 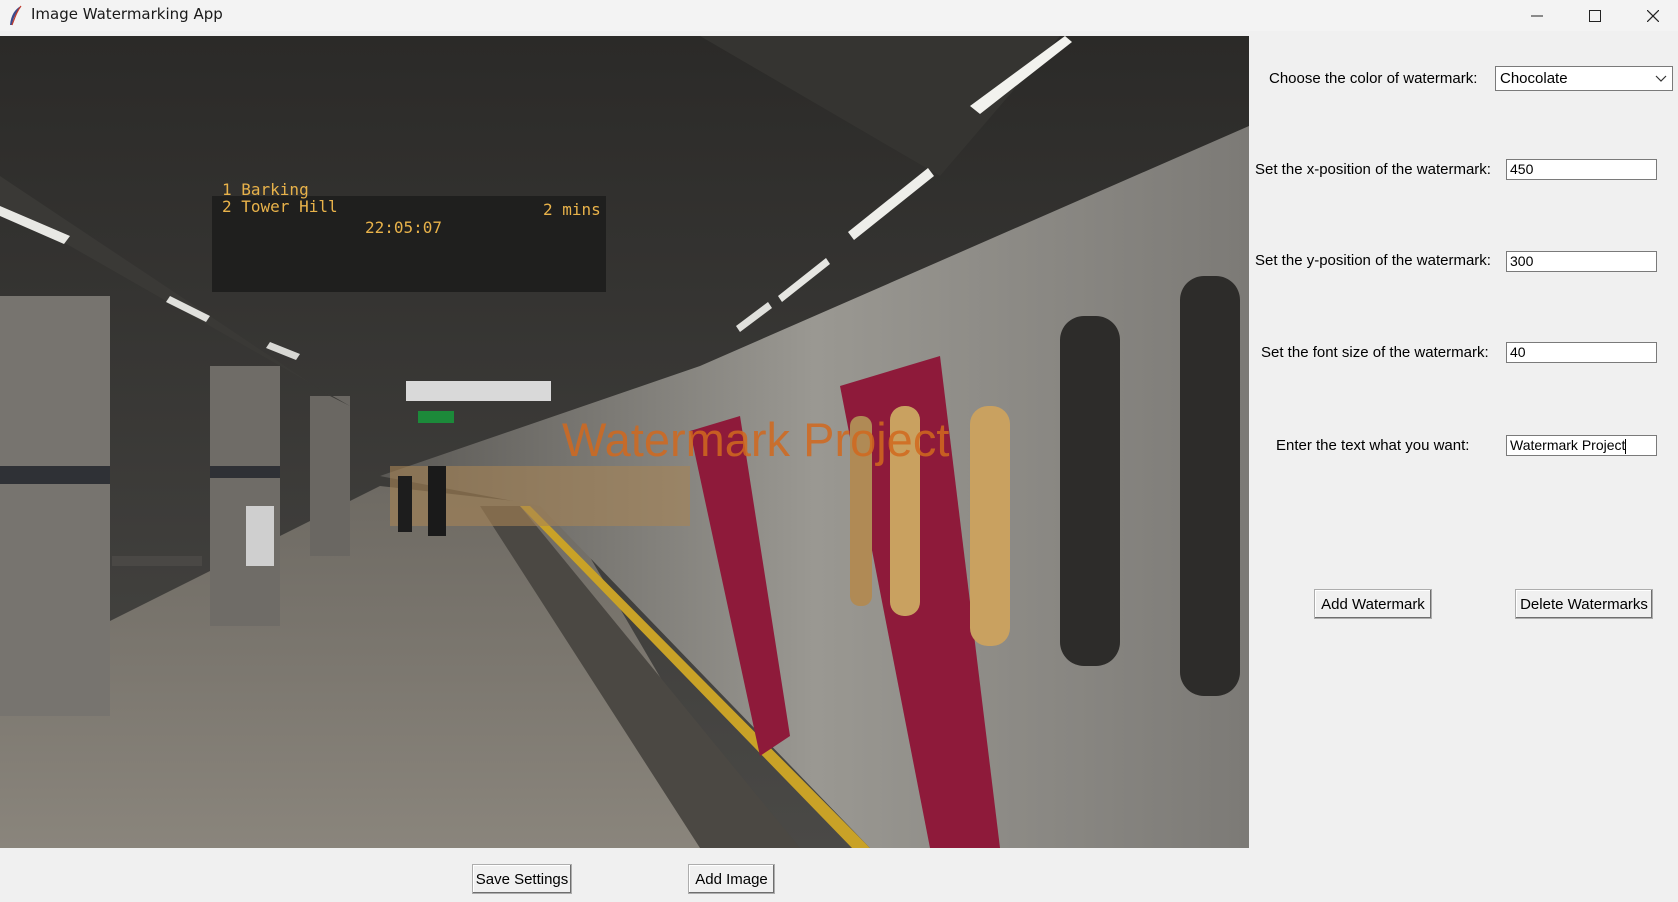 What do you see at coordinates (1584, 78) in the screenshot?
I see `color-select: Chocolate` at bounding box center [1584, 78].